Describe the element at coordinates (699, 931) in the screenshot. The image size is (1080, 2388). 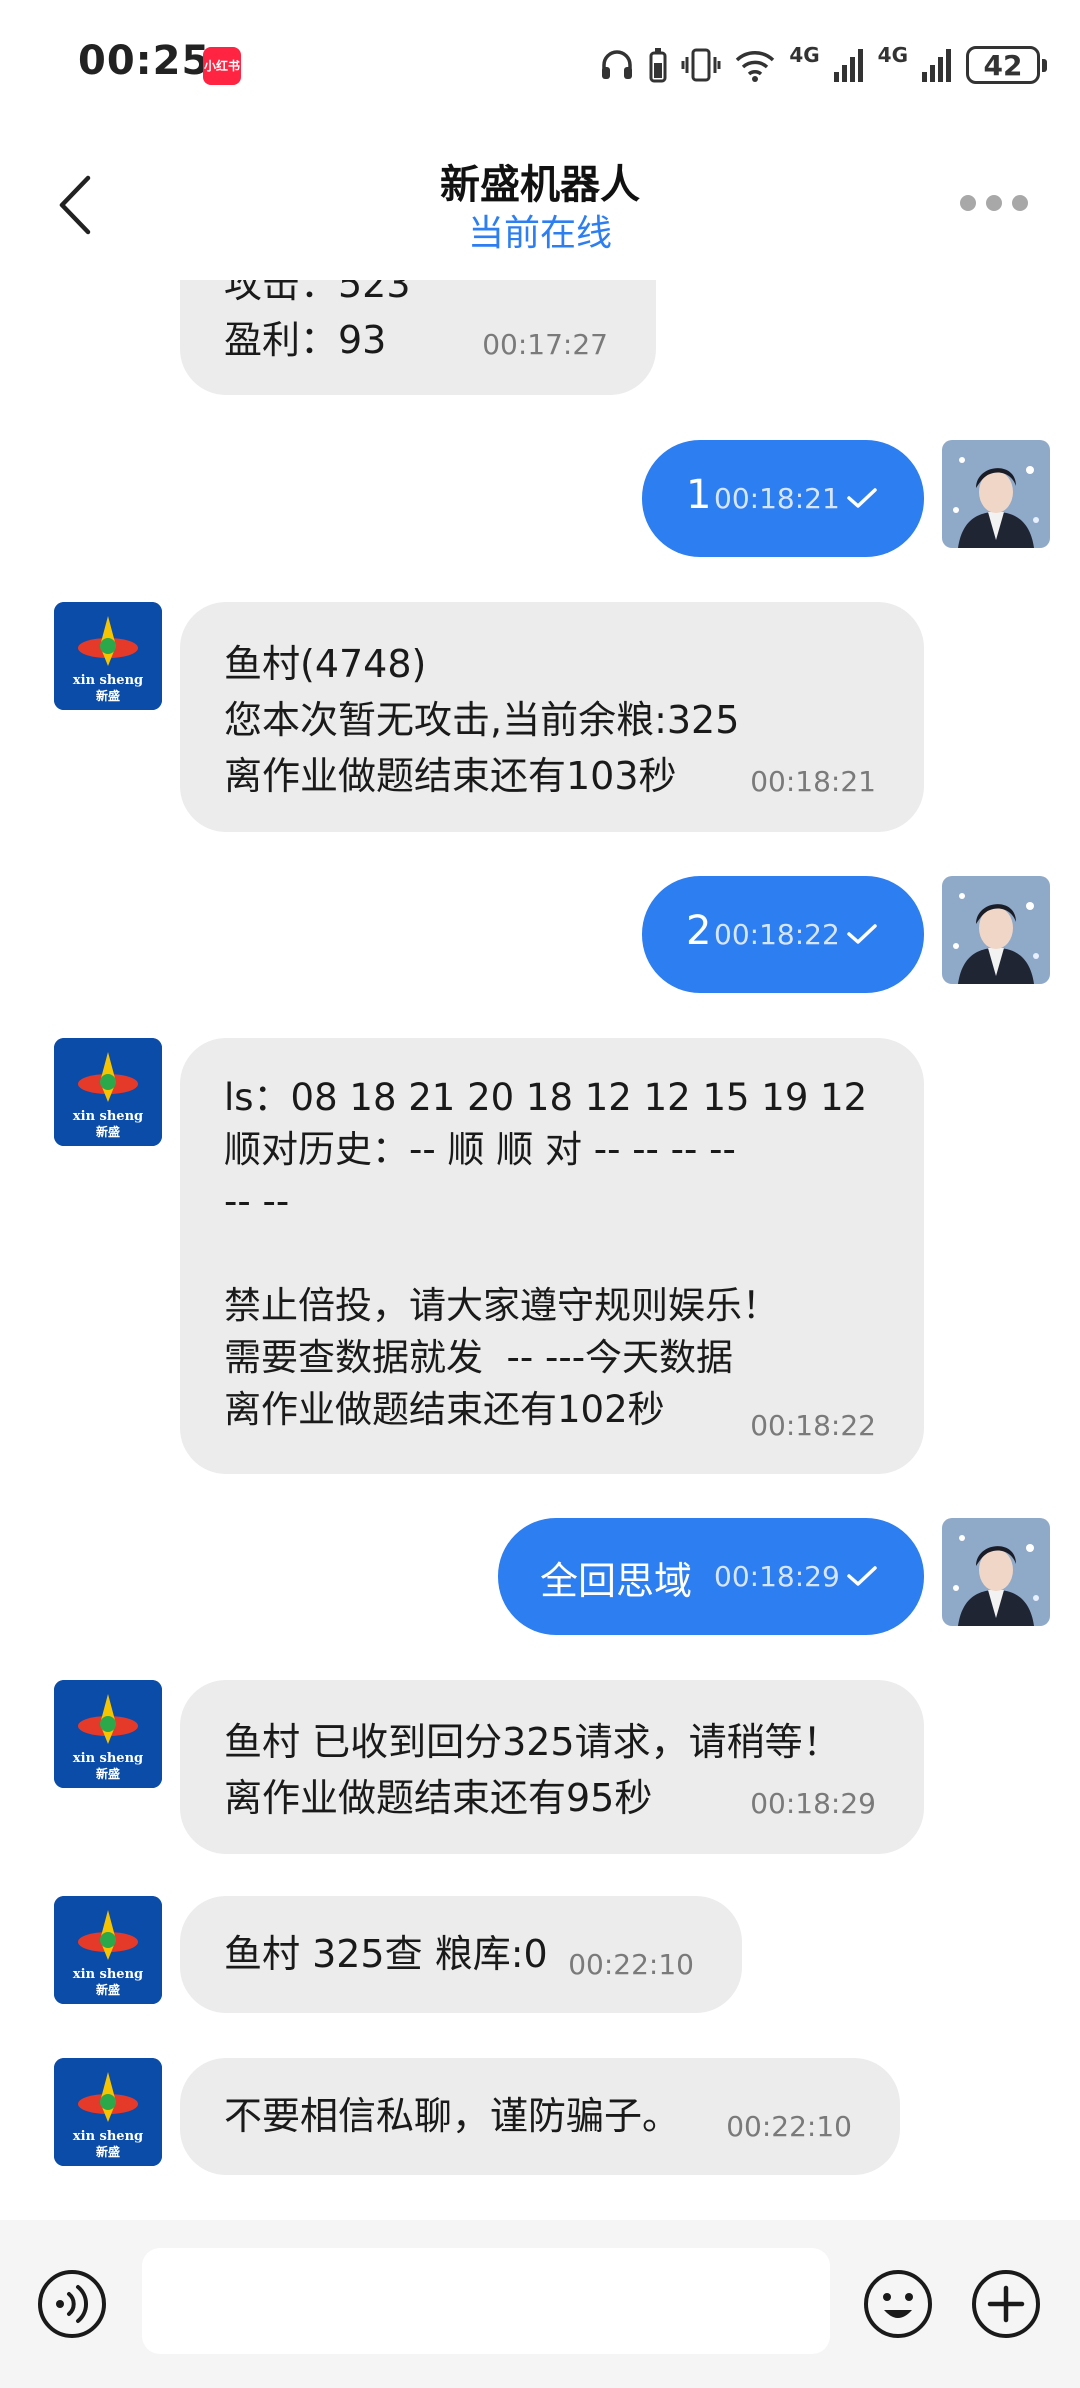
I see `message-text: 2` at that location.